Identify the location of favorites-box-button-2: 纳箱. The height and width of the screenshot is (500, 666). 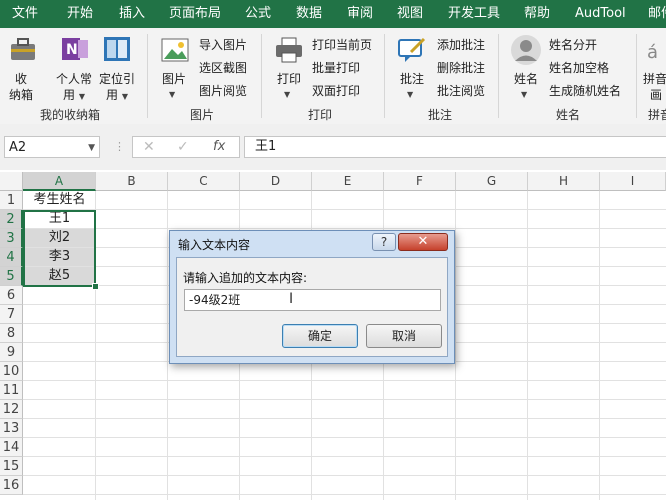
(21, 94).